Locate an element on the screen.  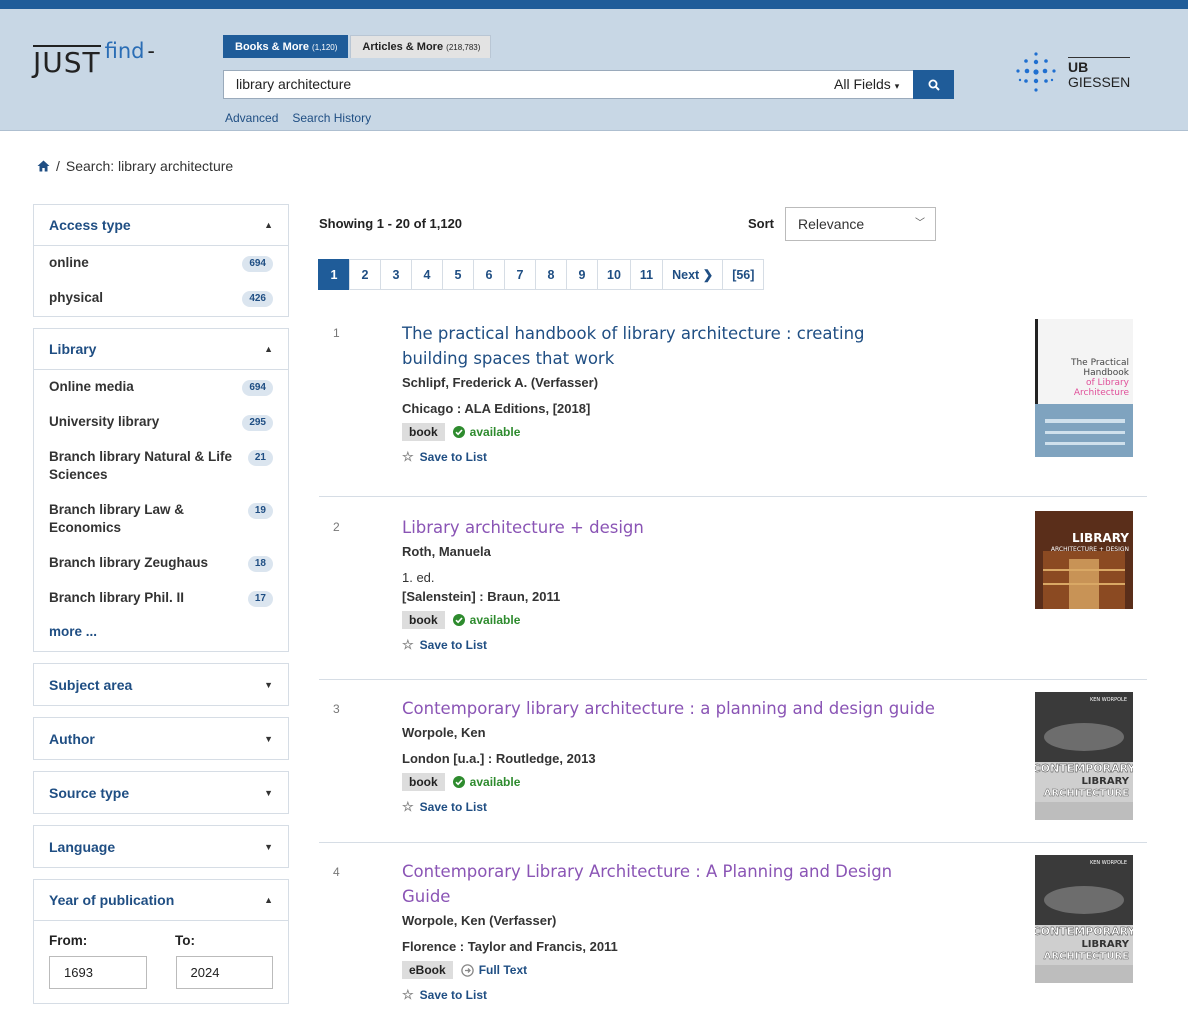
facet-item-label: University library is located at coordinates (104, 421).